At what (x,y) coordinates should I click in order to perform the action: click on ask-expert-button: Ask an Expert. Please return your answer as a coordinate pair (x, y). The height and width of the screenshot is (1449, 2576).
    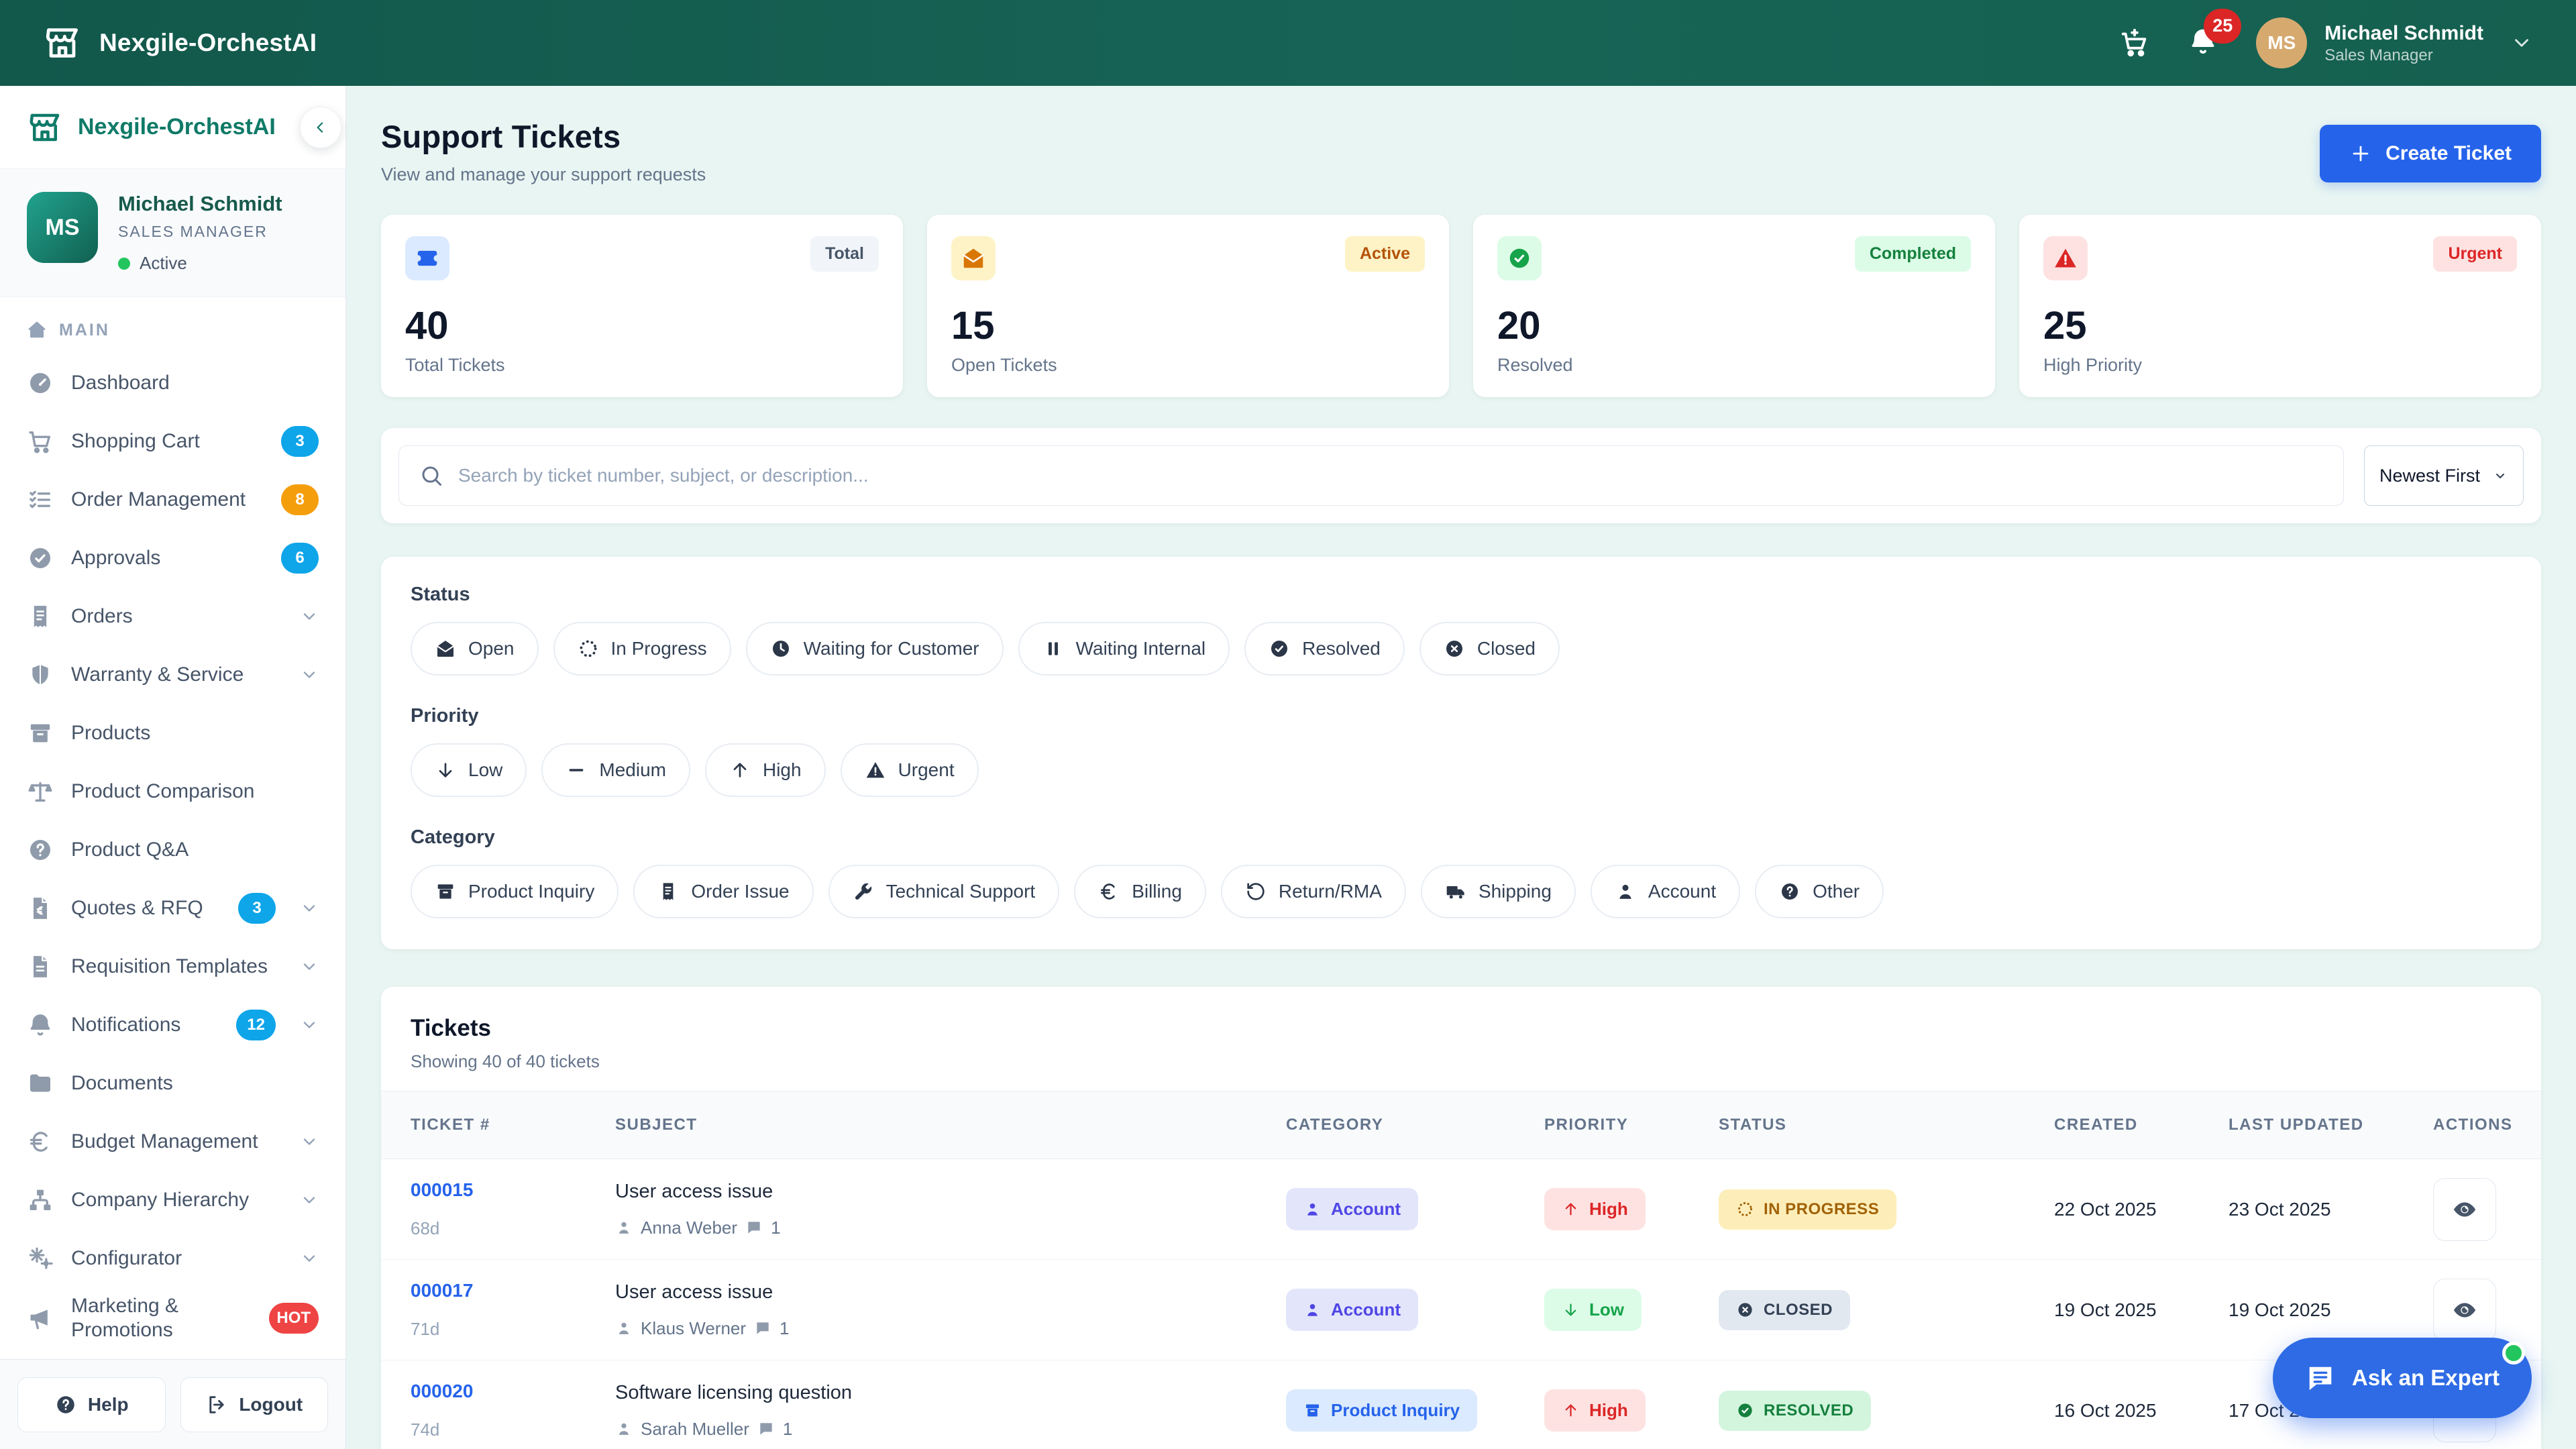
    Looking at the image, I should click on (2402, 1378).